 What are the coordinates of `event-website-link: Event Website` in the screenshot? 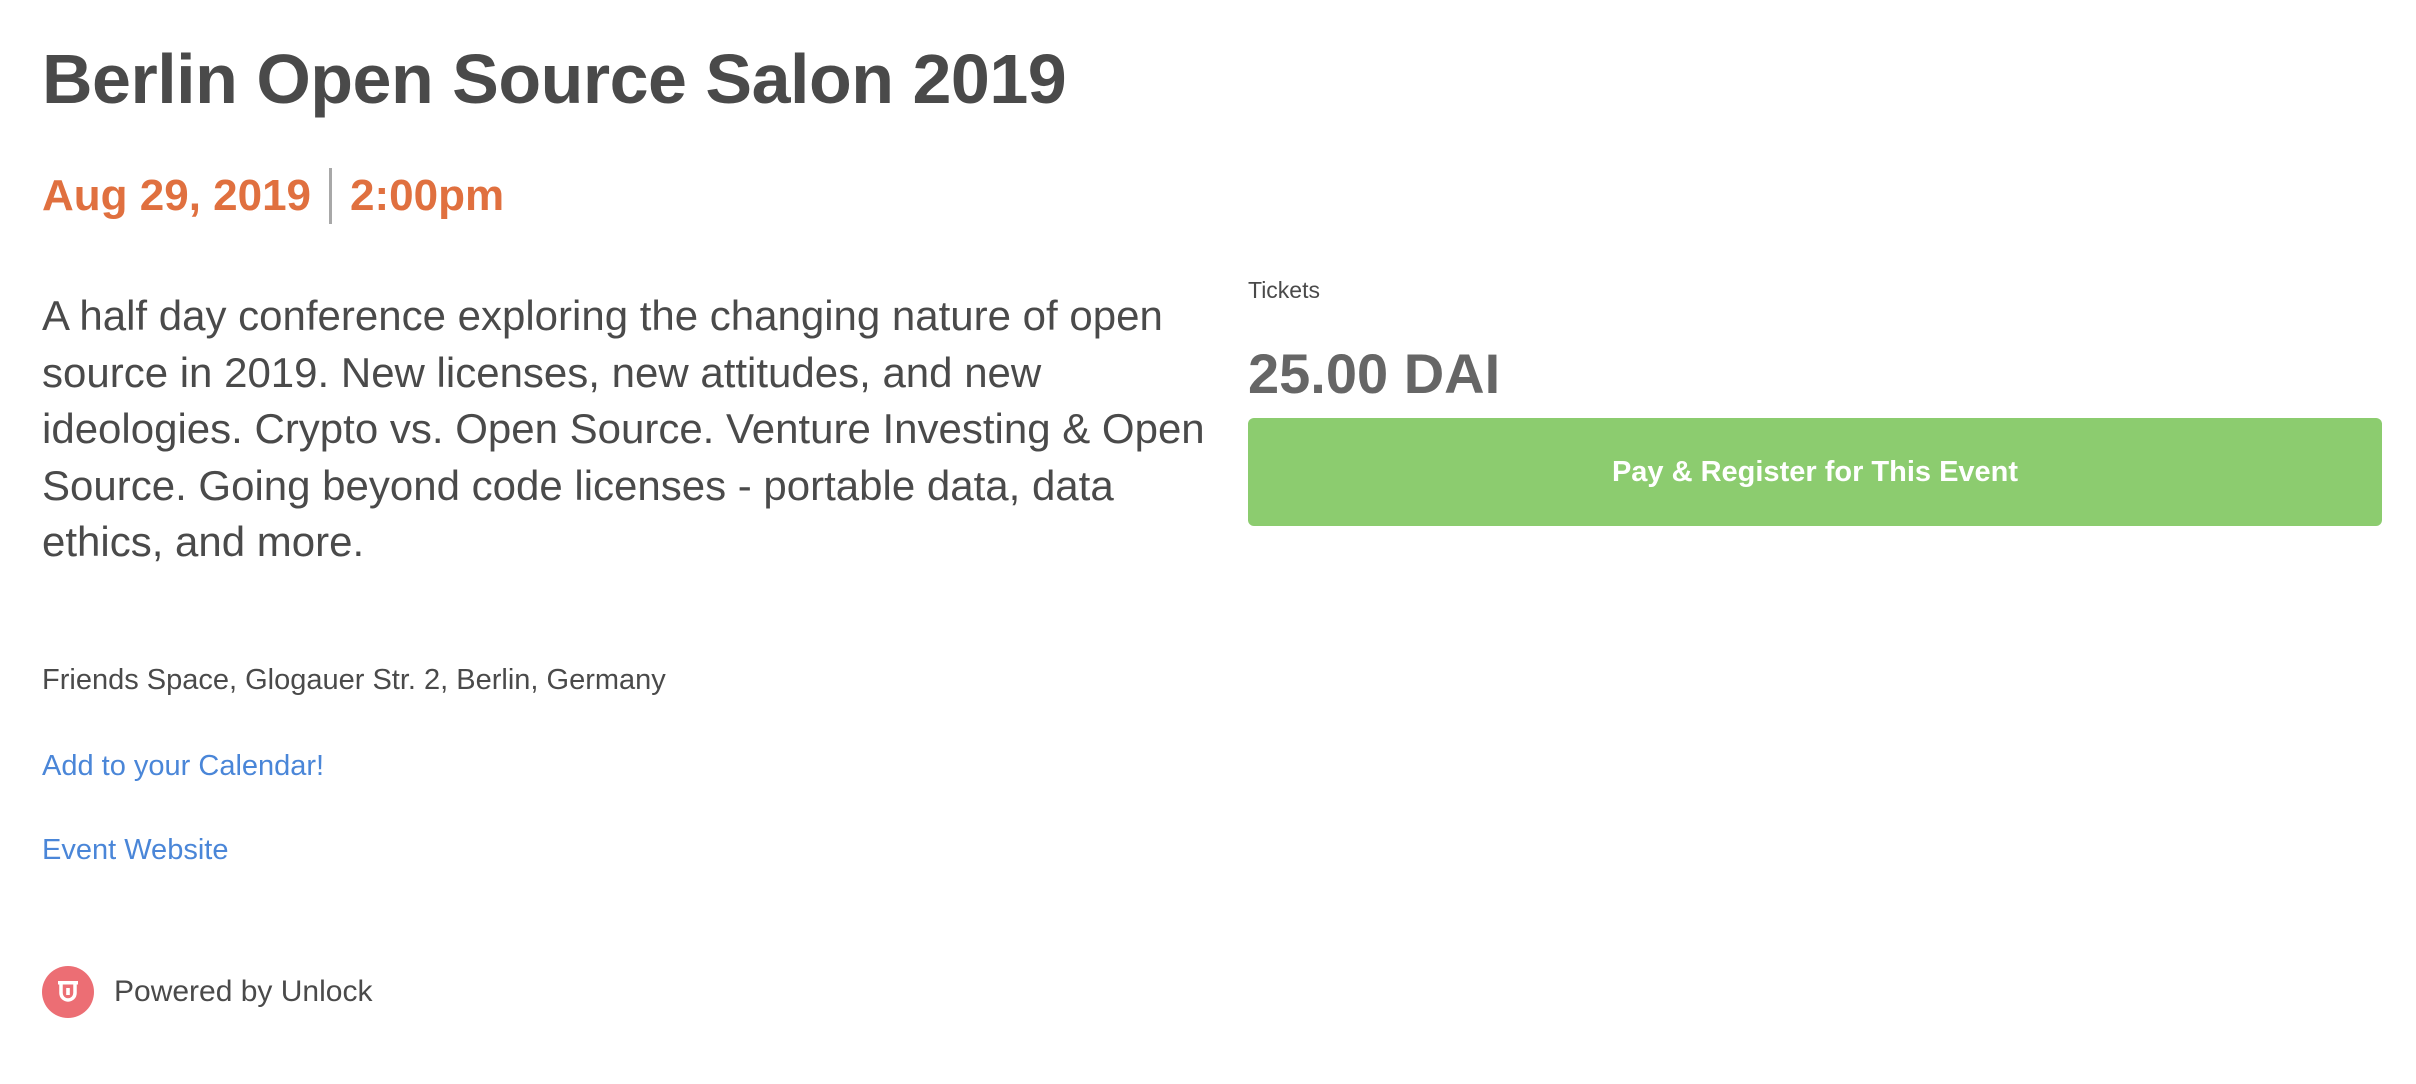 It's located at (135, 850).